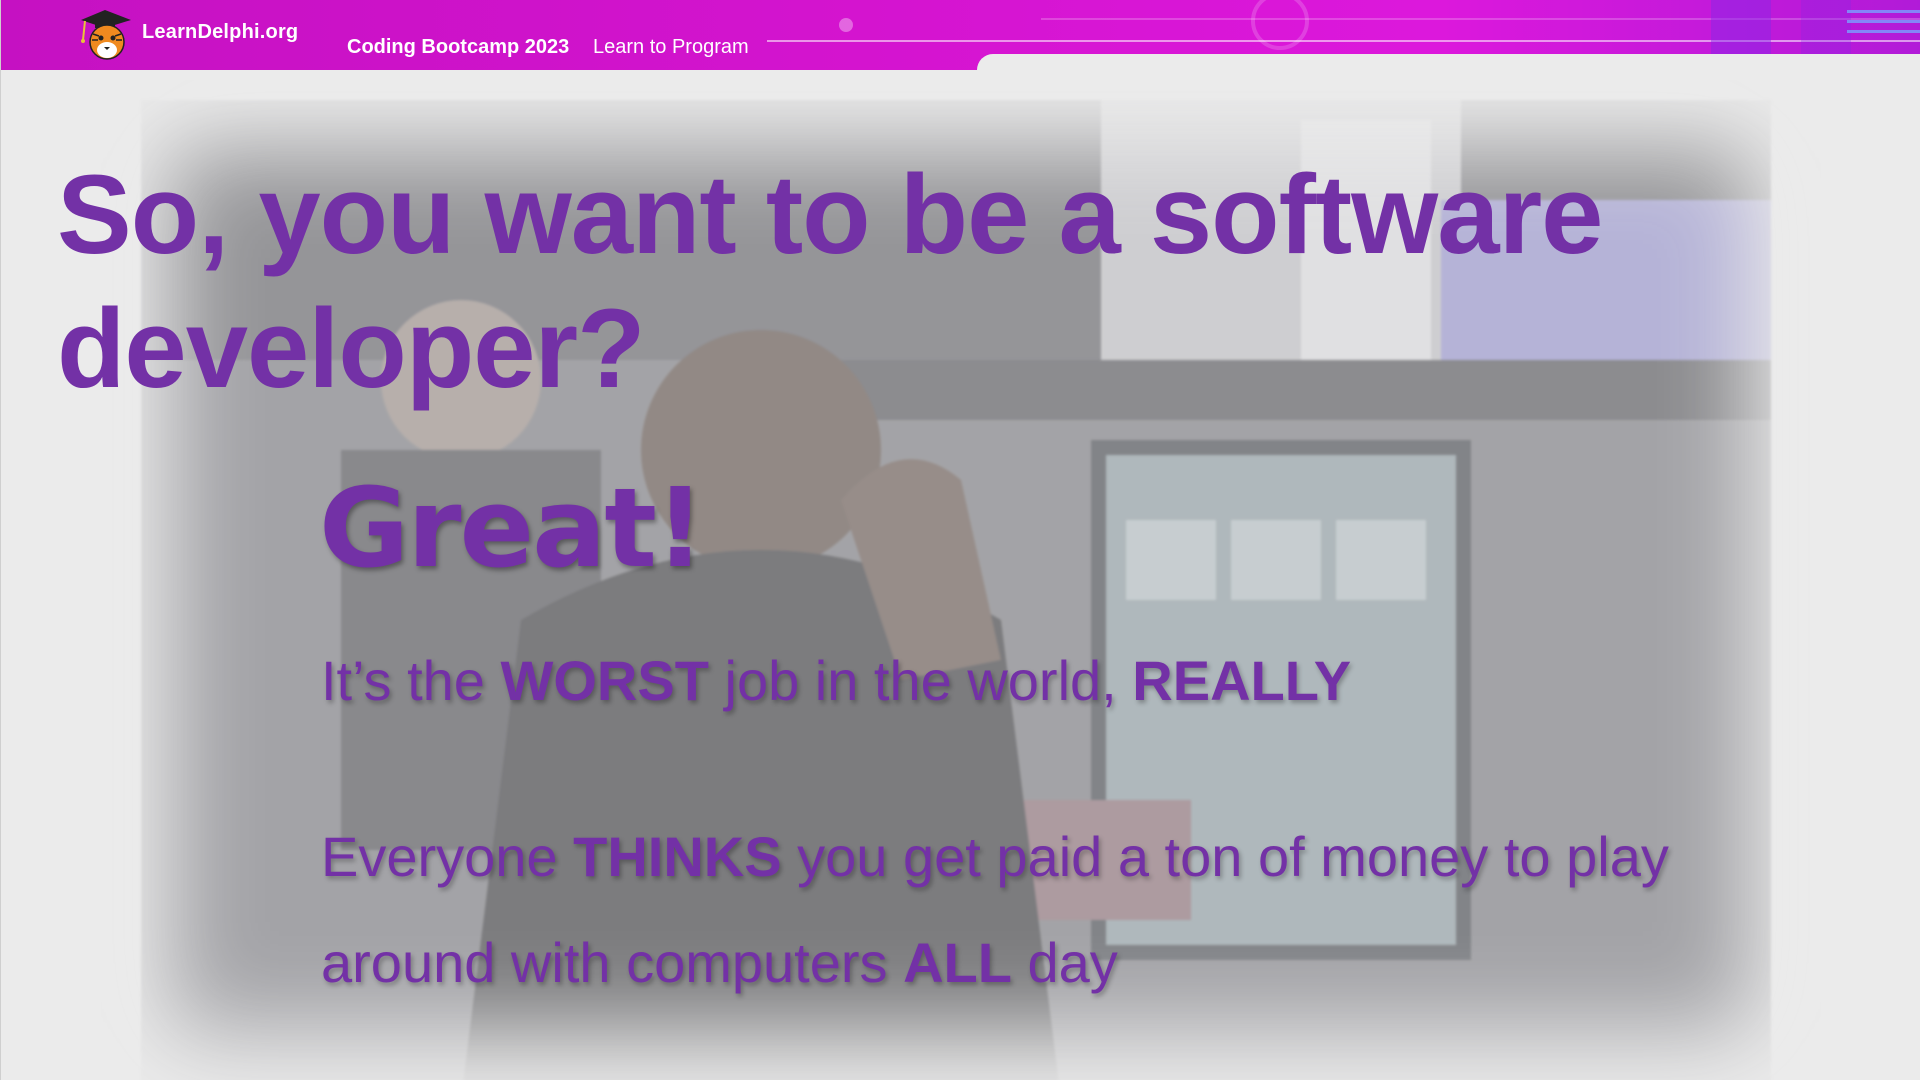 The image size is (1920, 1080). I want to click on emphasis-really: REALLY, so click(1242, 680).